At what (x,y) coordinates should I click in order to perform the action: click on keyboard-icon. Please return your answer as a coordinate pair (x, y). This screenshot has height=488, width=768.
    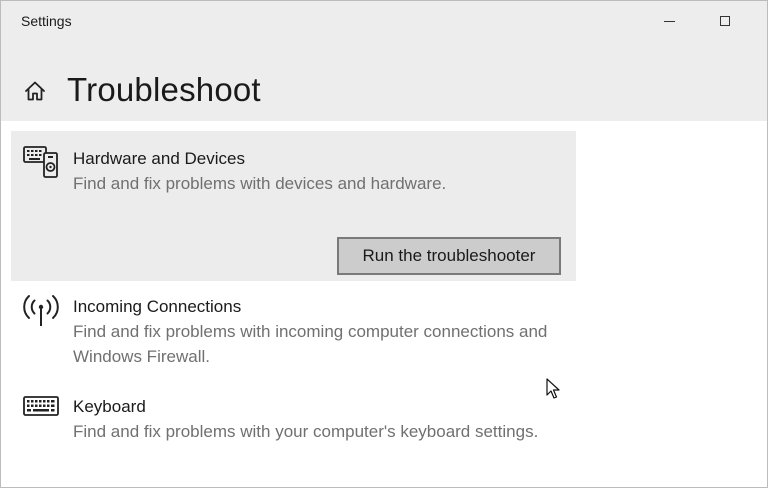
    Looking at the image, I should click on (41, 406).